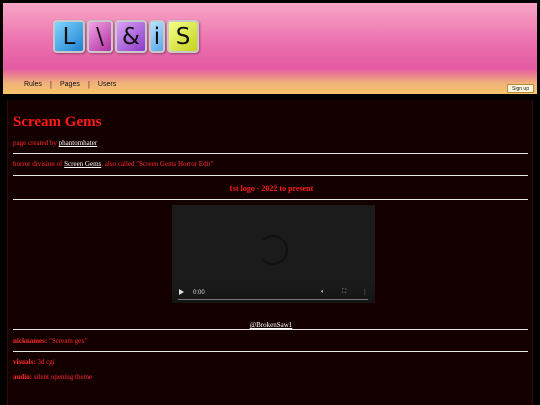  Describe the element at coordinates (131, 36) in the screenshot. I see `logo-tile-ampersand: &` at that location.